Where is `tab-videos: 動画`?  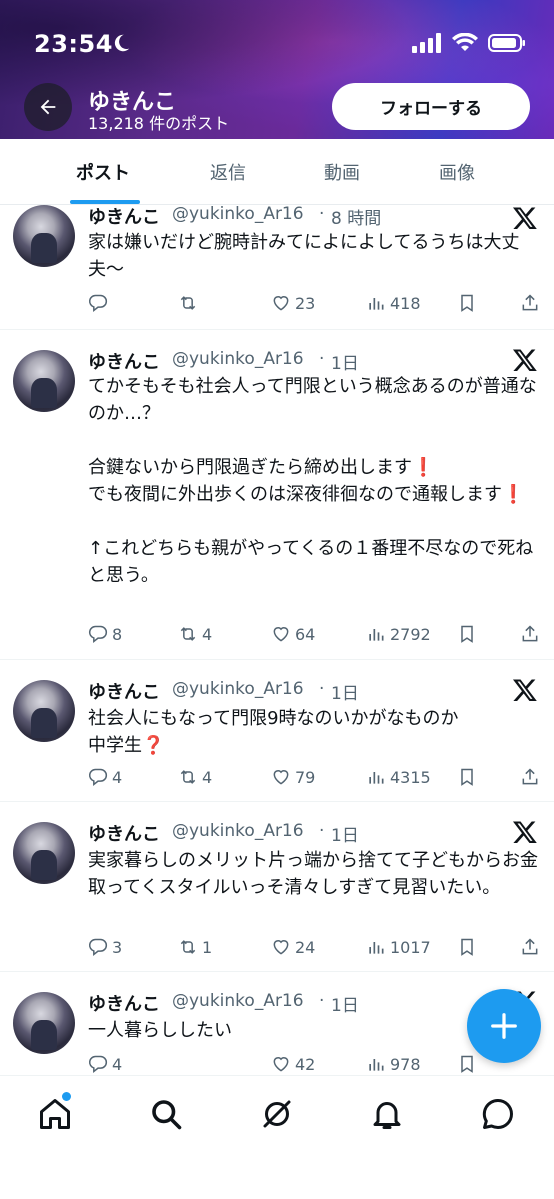 tab-videos: 動画 is located at coordinates (342, 172).